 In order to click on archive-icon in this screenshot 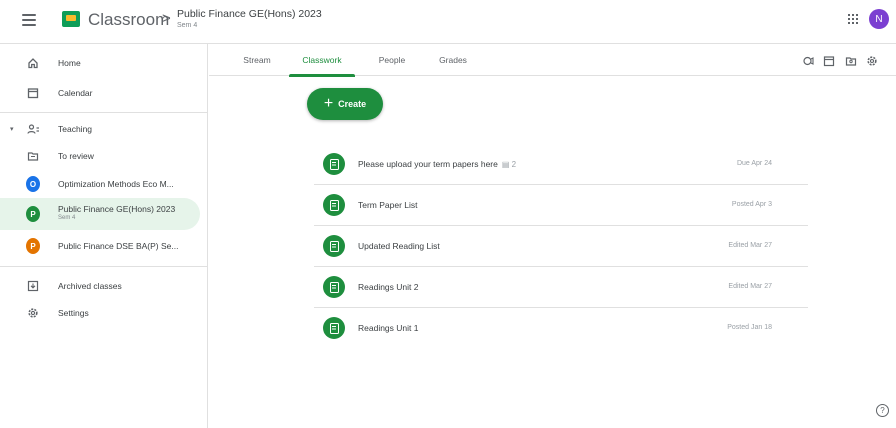, I will do `click(33, 286)`.